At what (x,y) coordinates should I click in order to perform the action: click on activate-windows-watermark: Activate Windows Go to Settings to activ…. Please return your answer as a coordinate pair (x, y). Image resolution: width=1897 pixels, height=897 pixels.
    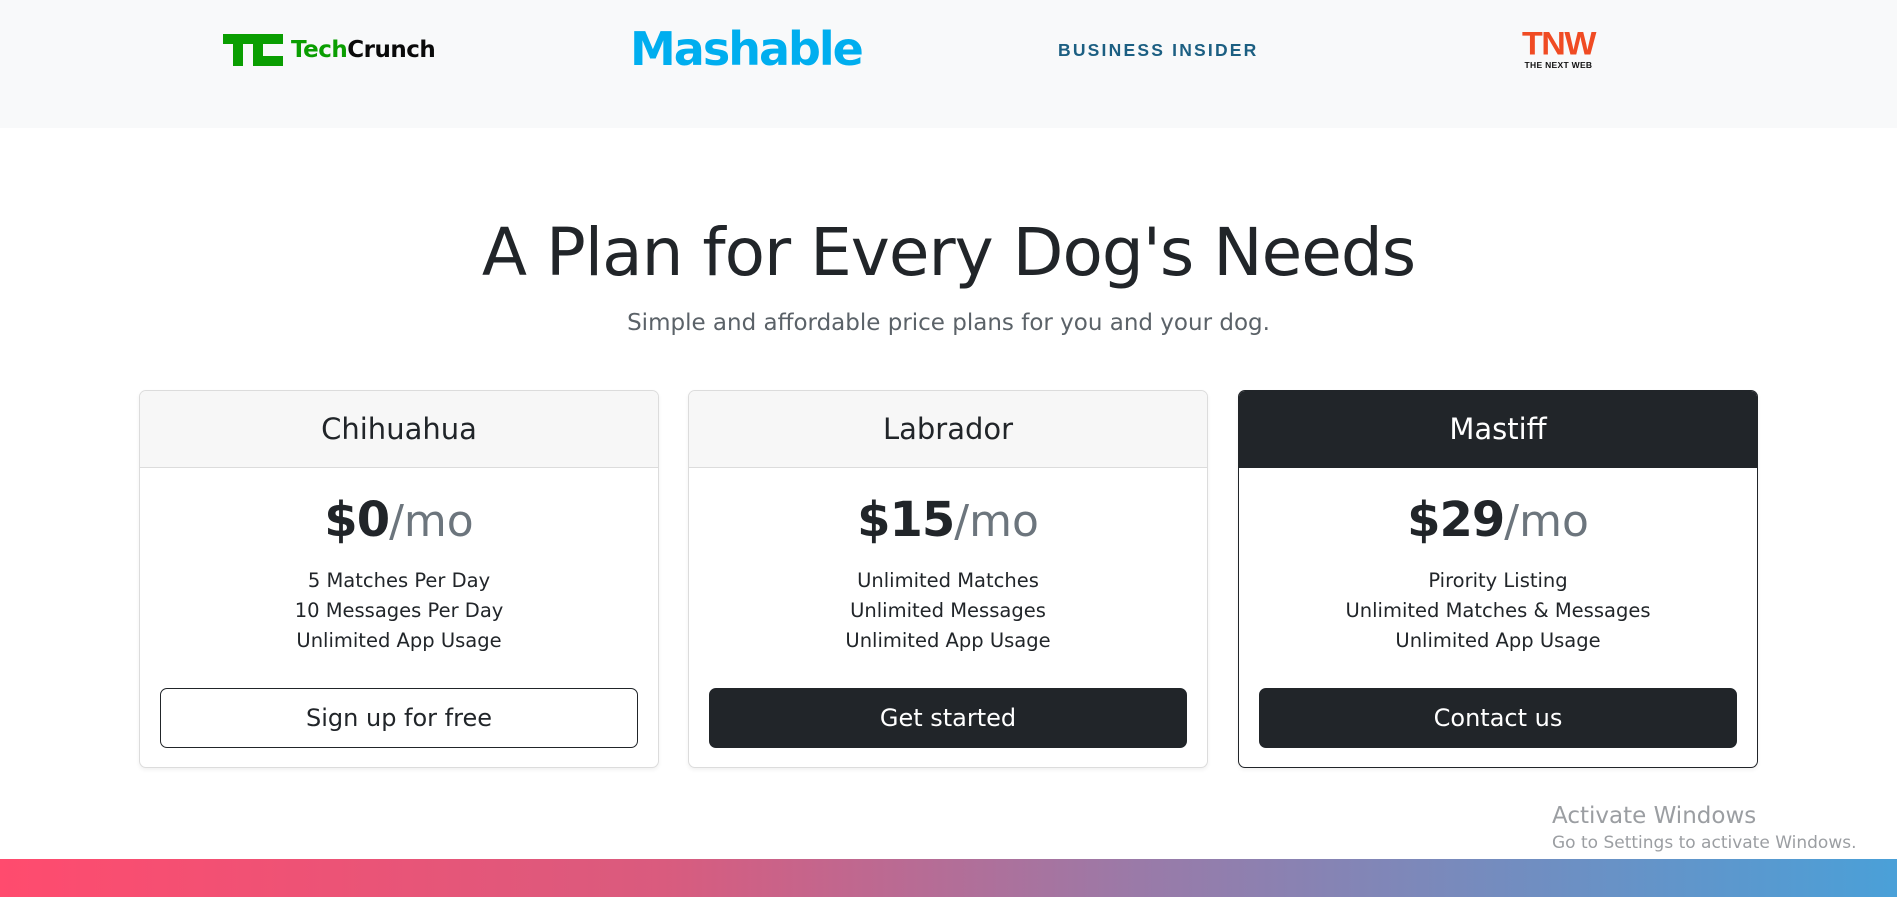
    Looking at the image, I should click on (1704, 828).